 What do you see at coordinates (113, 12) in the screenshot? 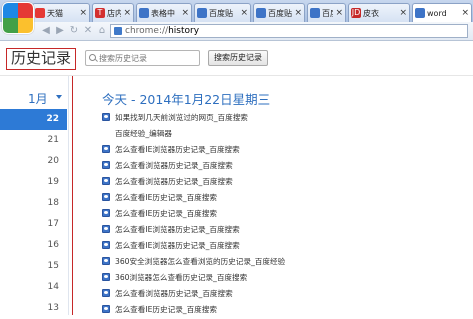
I see `tab-2: T店内所×` at bounding box center [113, 12].